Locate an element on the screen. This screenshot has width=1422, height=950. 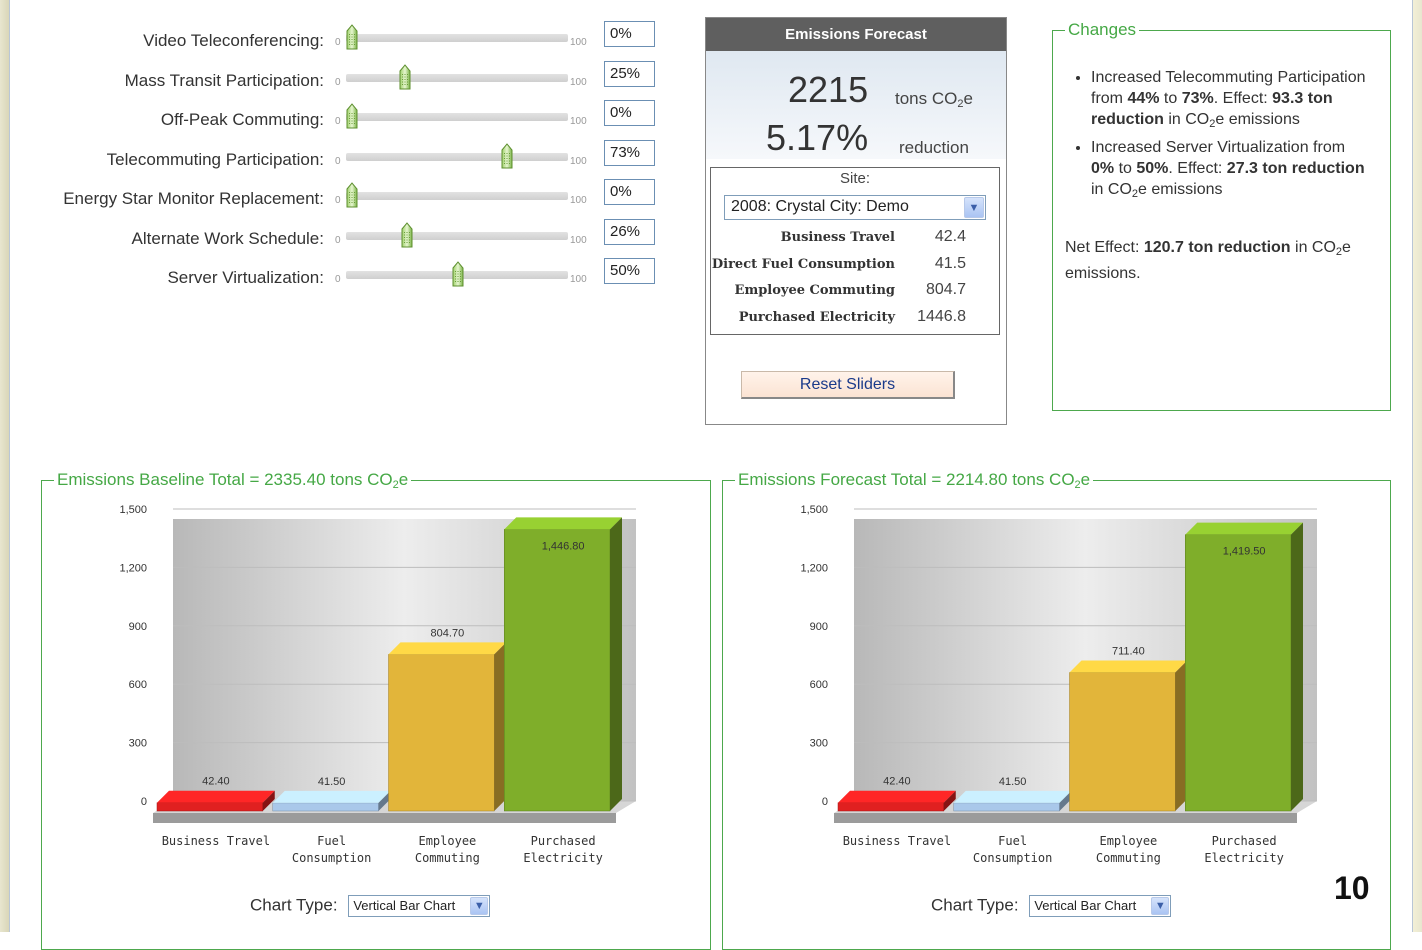
window-frame-right is located at coordinates (1417, 466).